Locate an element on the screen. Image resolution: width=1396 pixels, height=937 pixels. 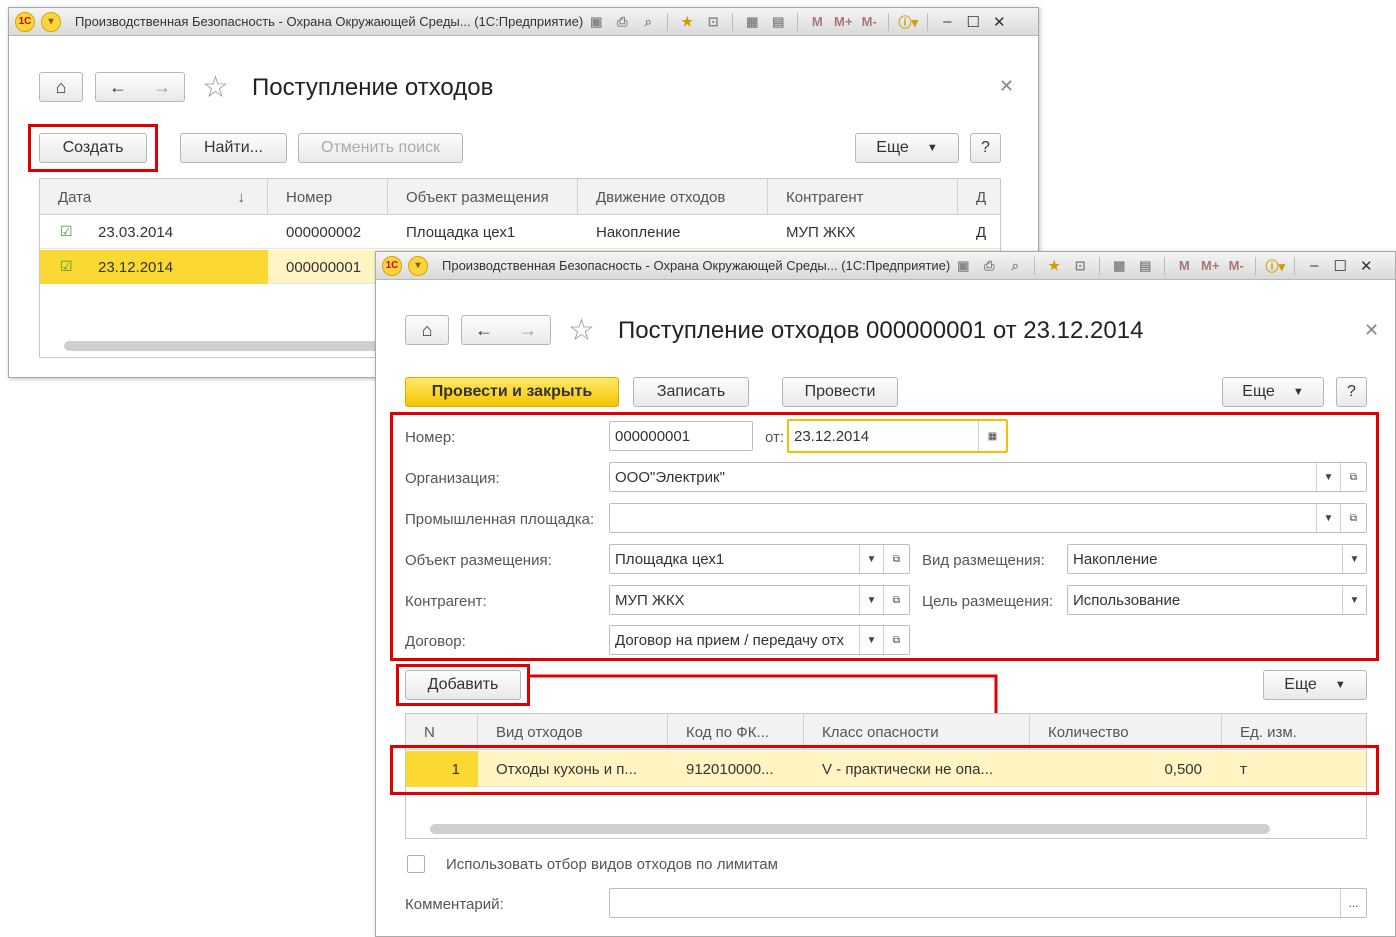
placement-type-label: Вид размещения: is located at coordinates (983, 560).